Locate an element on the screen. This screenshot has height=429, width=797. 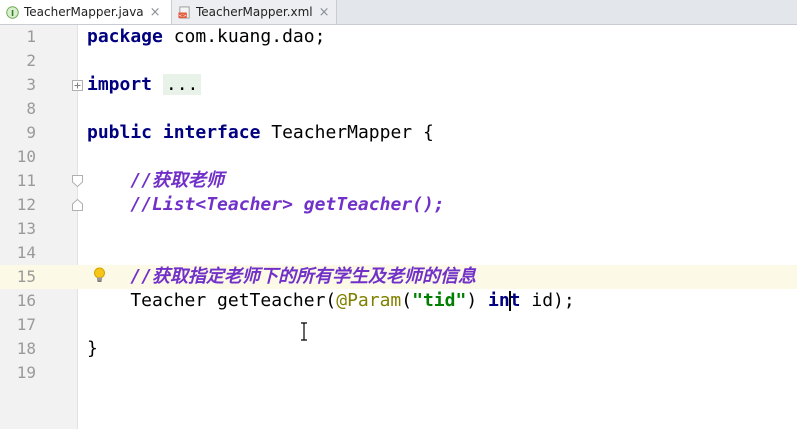
code-text: //List<Teacher> getTeacher(); is located at coordinates (266, 205).